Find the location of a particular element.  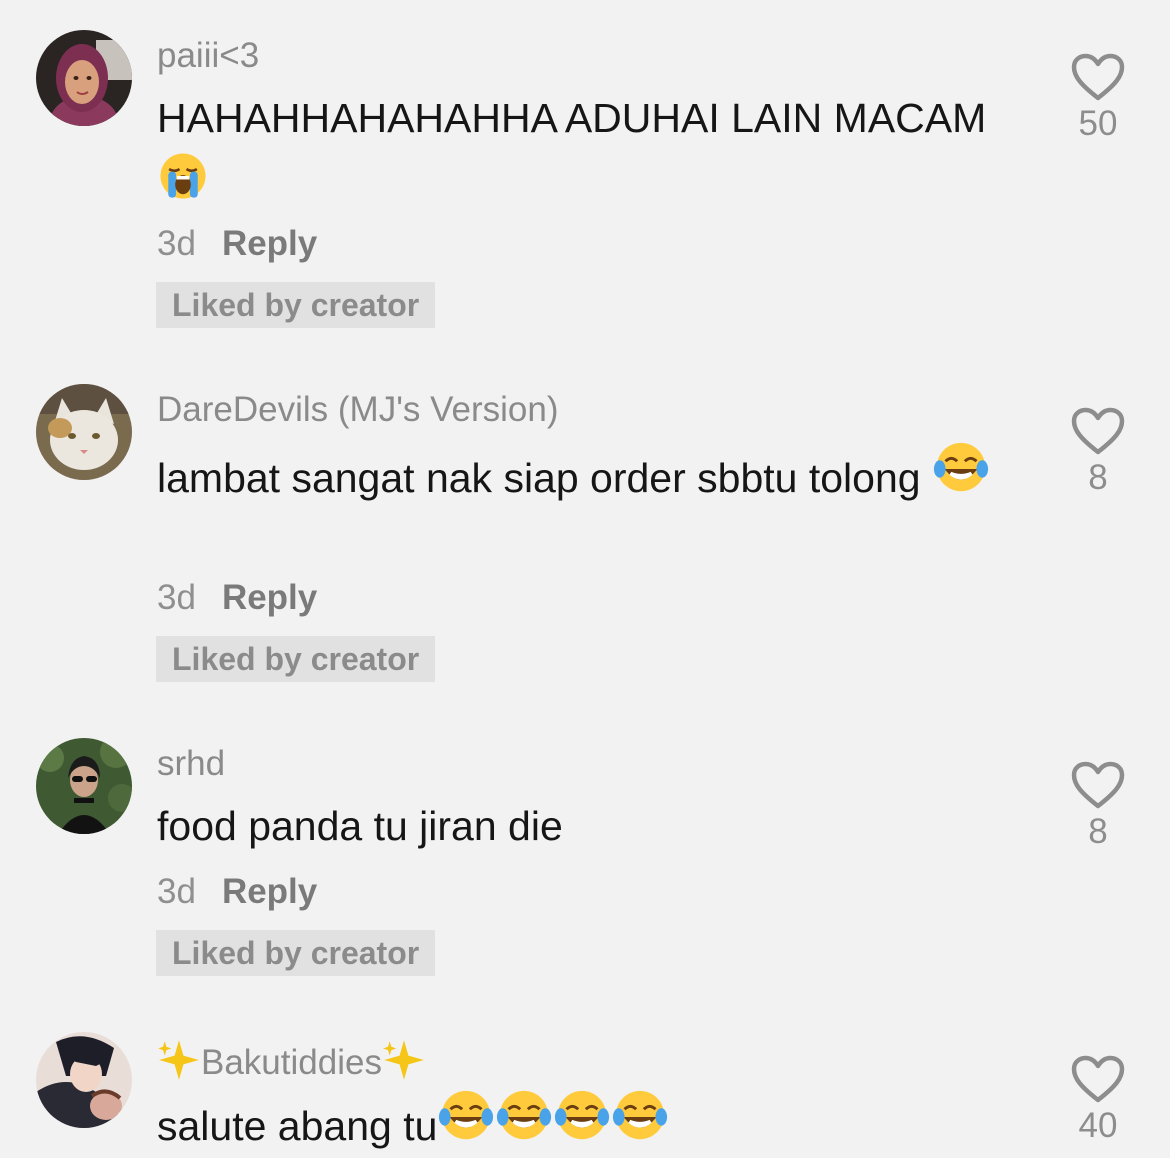

like-count: 50 is located at coordinates (1098, 123).